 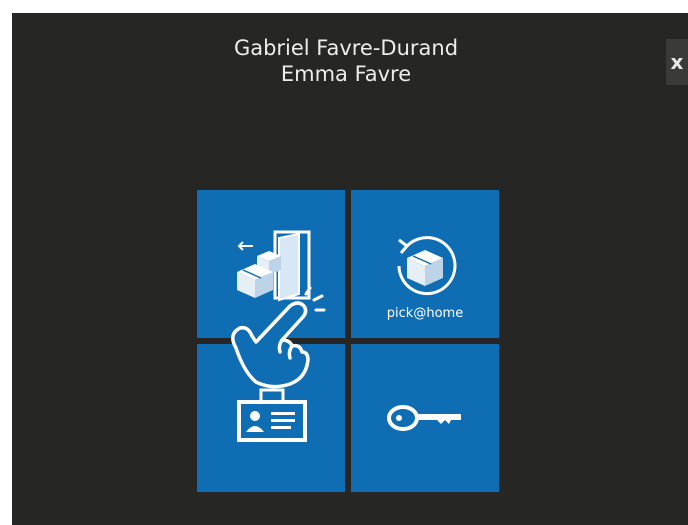 I want to click on tile-key, so click(x=425, y=418).